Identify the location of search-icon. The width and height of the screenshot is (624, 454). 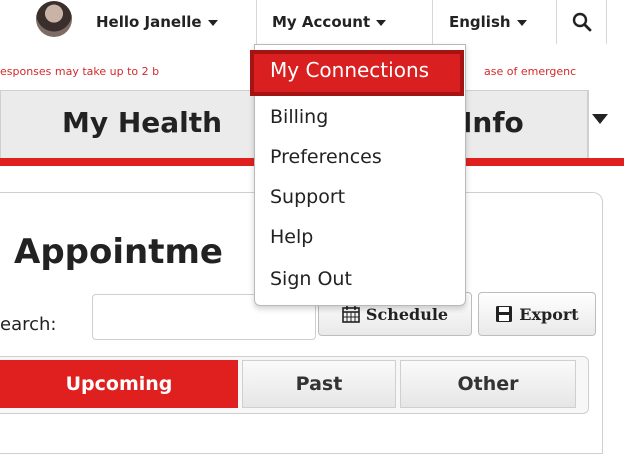
(582, 22).